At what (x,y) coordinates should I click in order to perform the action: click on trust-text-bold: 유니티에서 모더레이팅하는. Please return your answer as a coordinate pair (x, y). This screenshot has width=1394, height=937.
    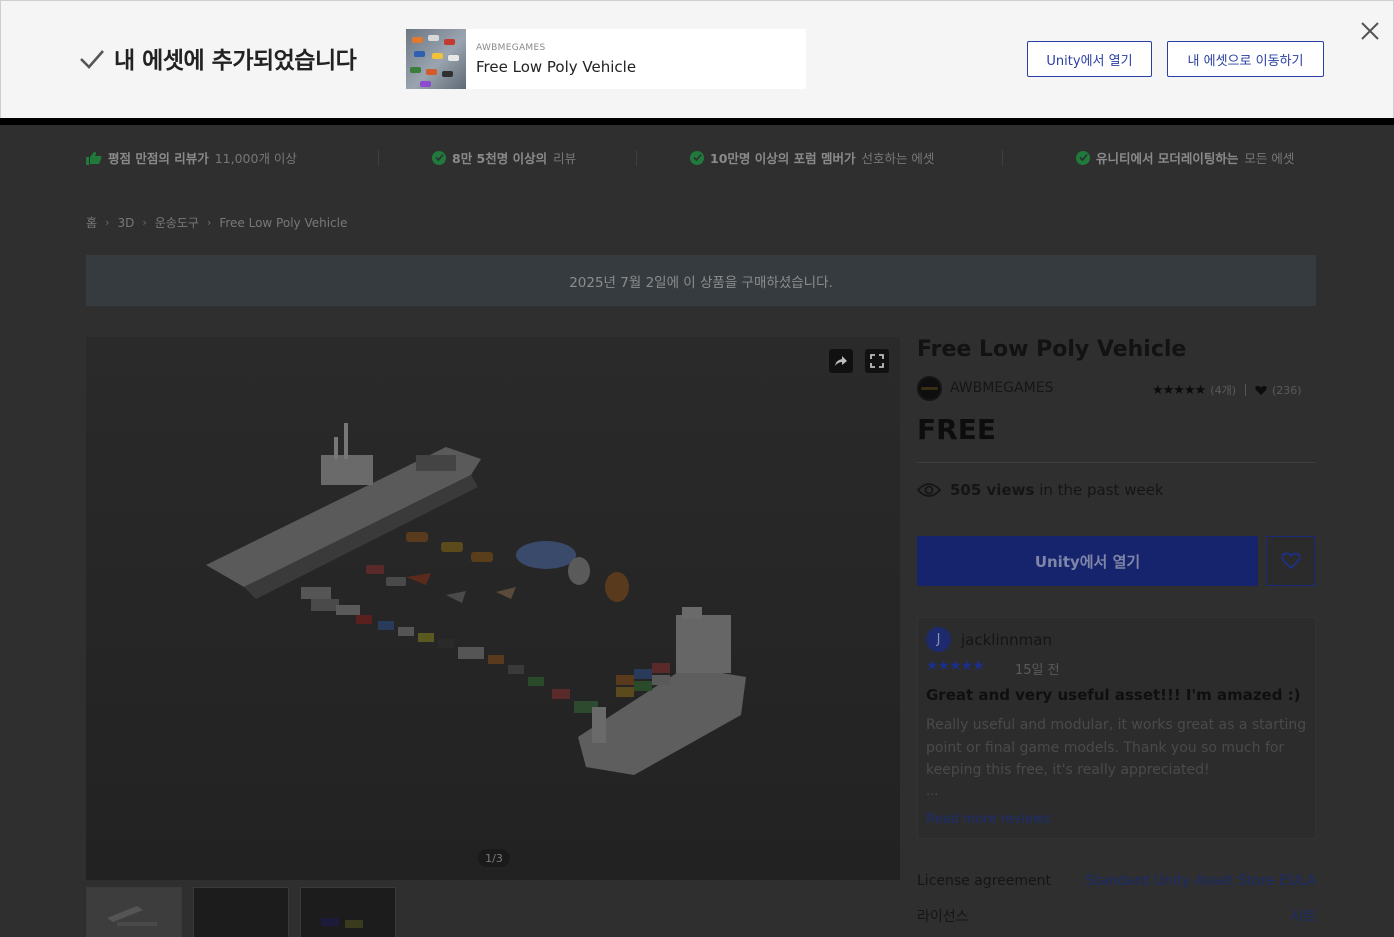
    Looking at the image, I should click on (1167, 158).